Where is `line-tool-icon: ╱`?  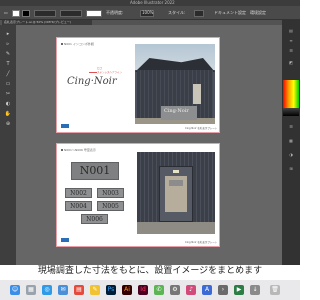 line-tool-icon: ╱ is located at coordinates (8, 74).